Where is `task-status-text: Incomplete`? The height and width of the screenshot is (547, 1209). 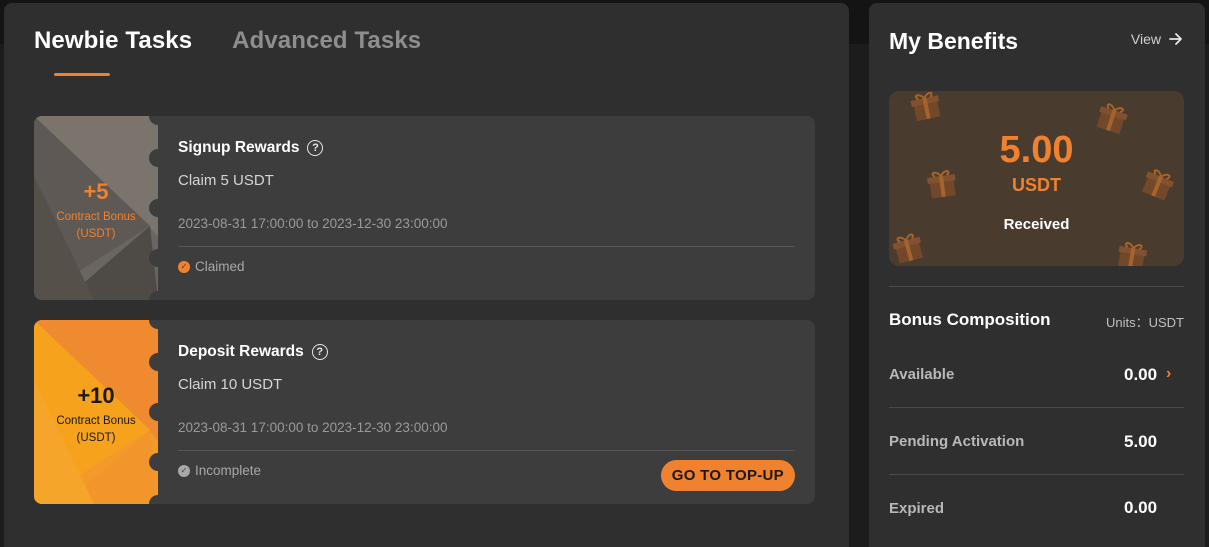 task-status-text: Incomplete is located at coordinates (228, 470).